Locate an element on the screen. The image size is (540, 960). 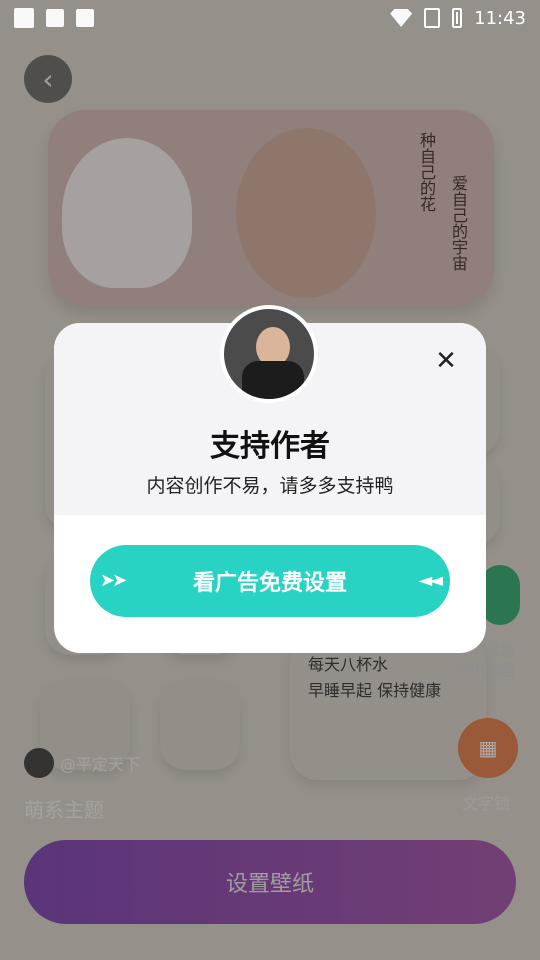
watch-ad-button-label: 看广告免费设置 is located at coordinates (269, 583).